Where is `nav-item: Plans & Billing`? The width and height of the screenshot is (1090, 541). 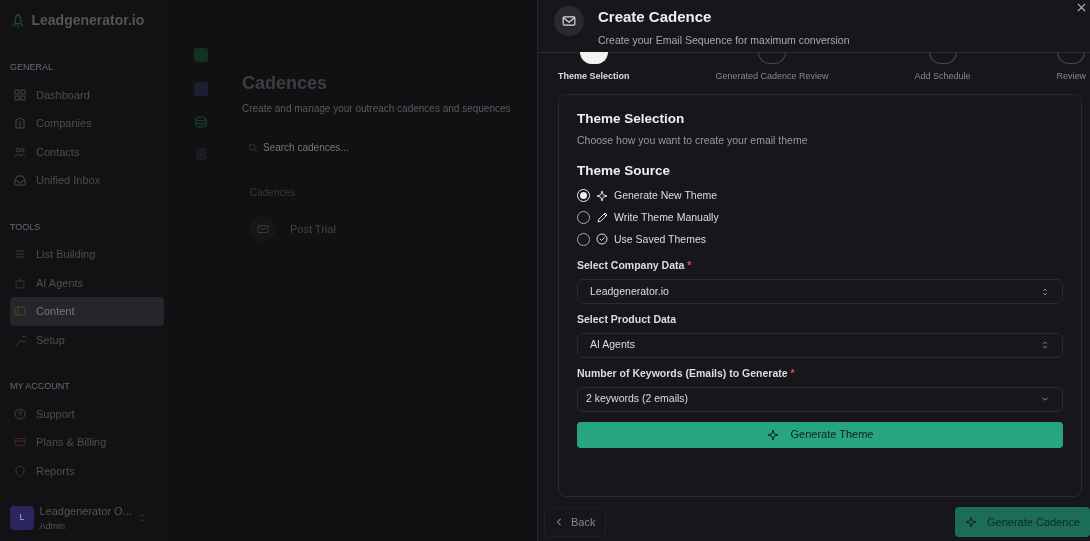 nav-item: Plans & Billing is located at coordinates (87, 442).